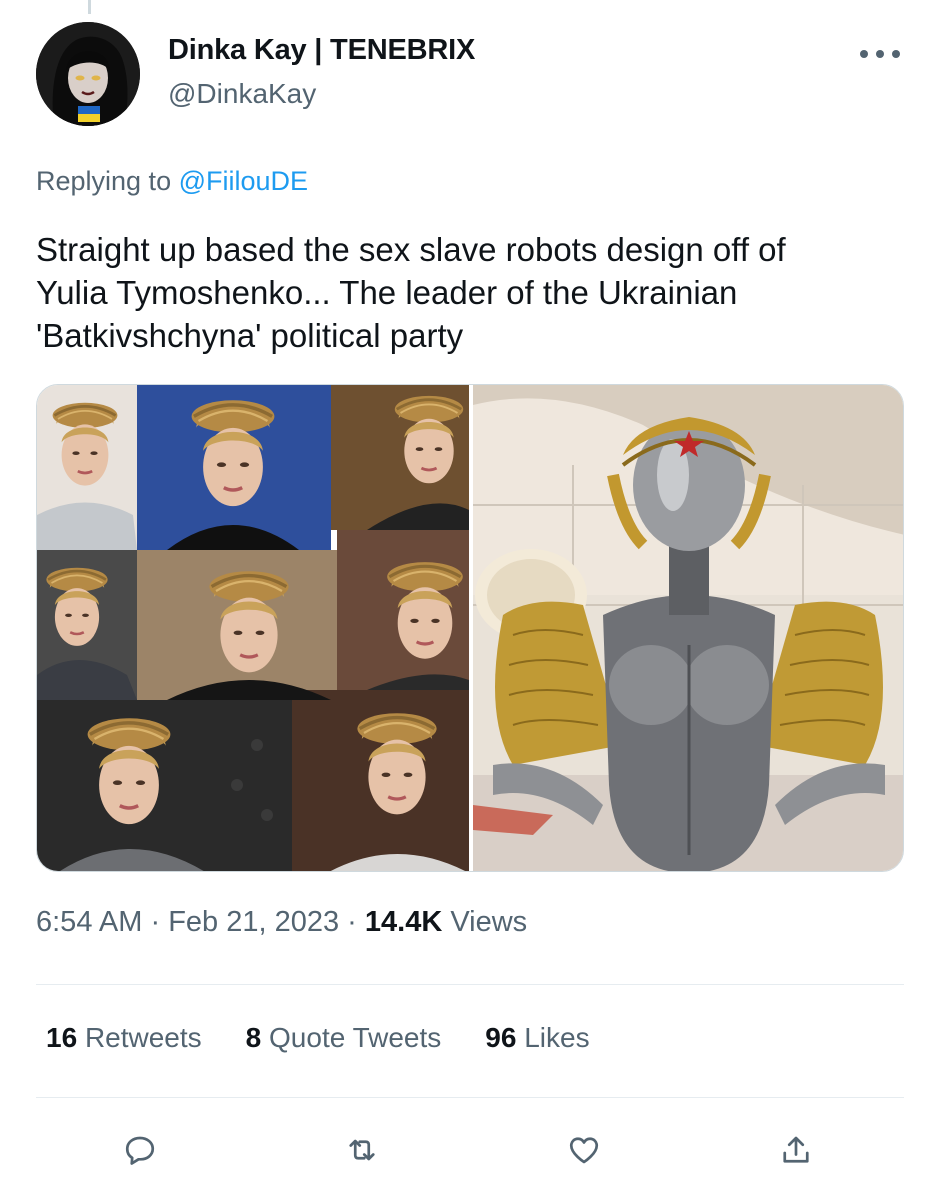  What do you see at coordinates (253, 922) in the screenshot?
I see `tweet-date: Feb 21, 2023` at bounding box center [253, 922].